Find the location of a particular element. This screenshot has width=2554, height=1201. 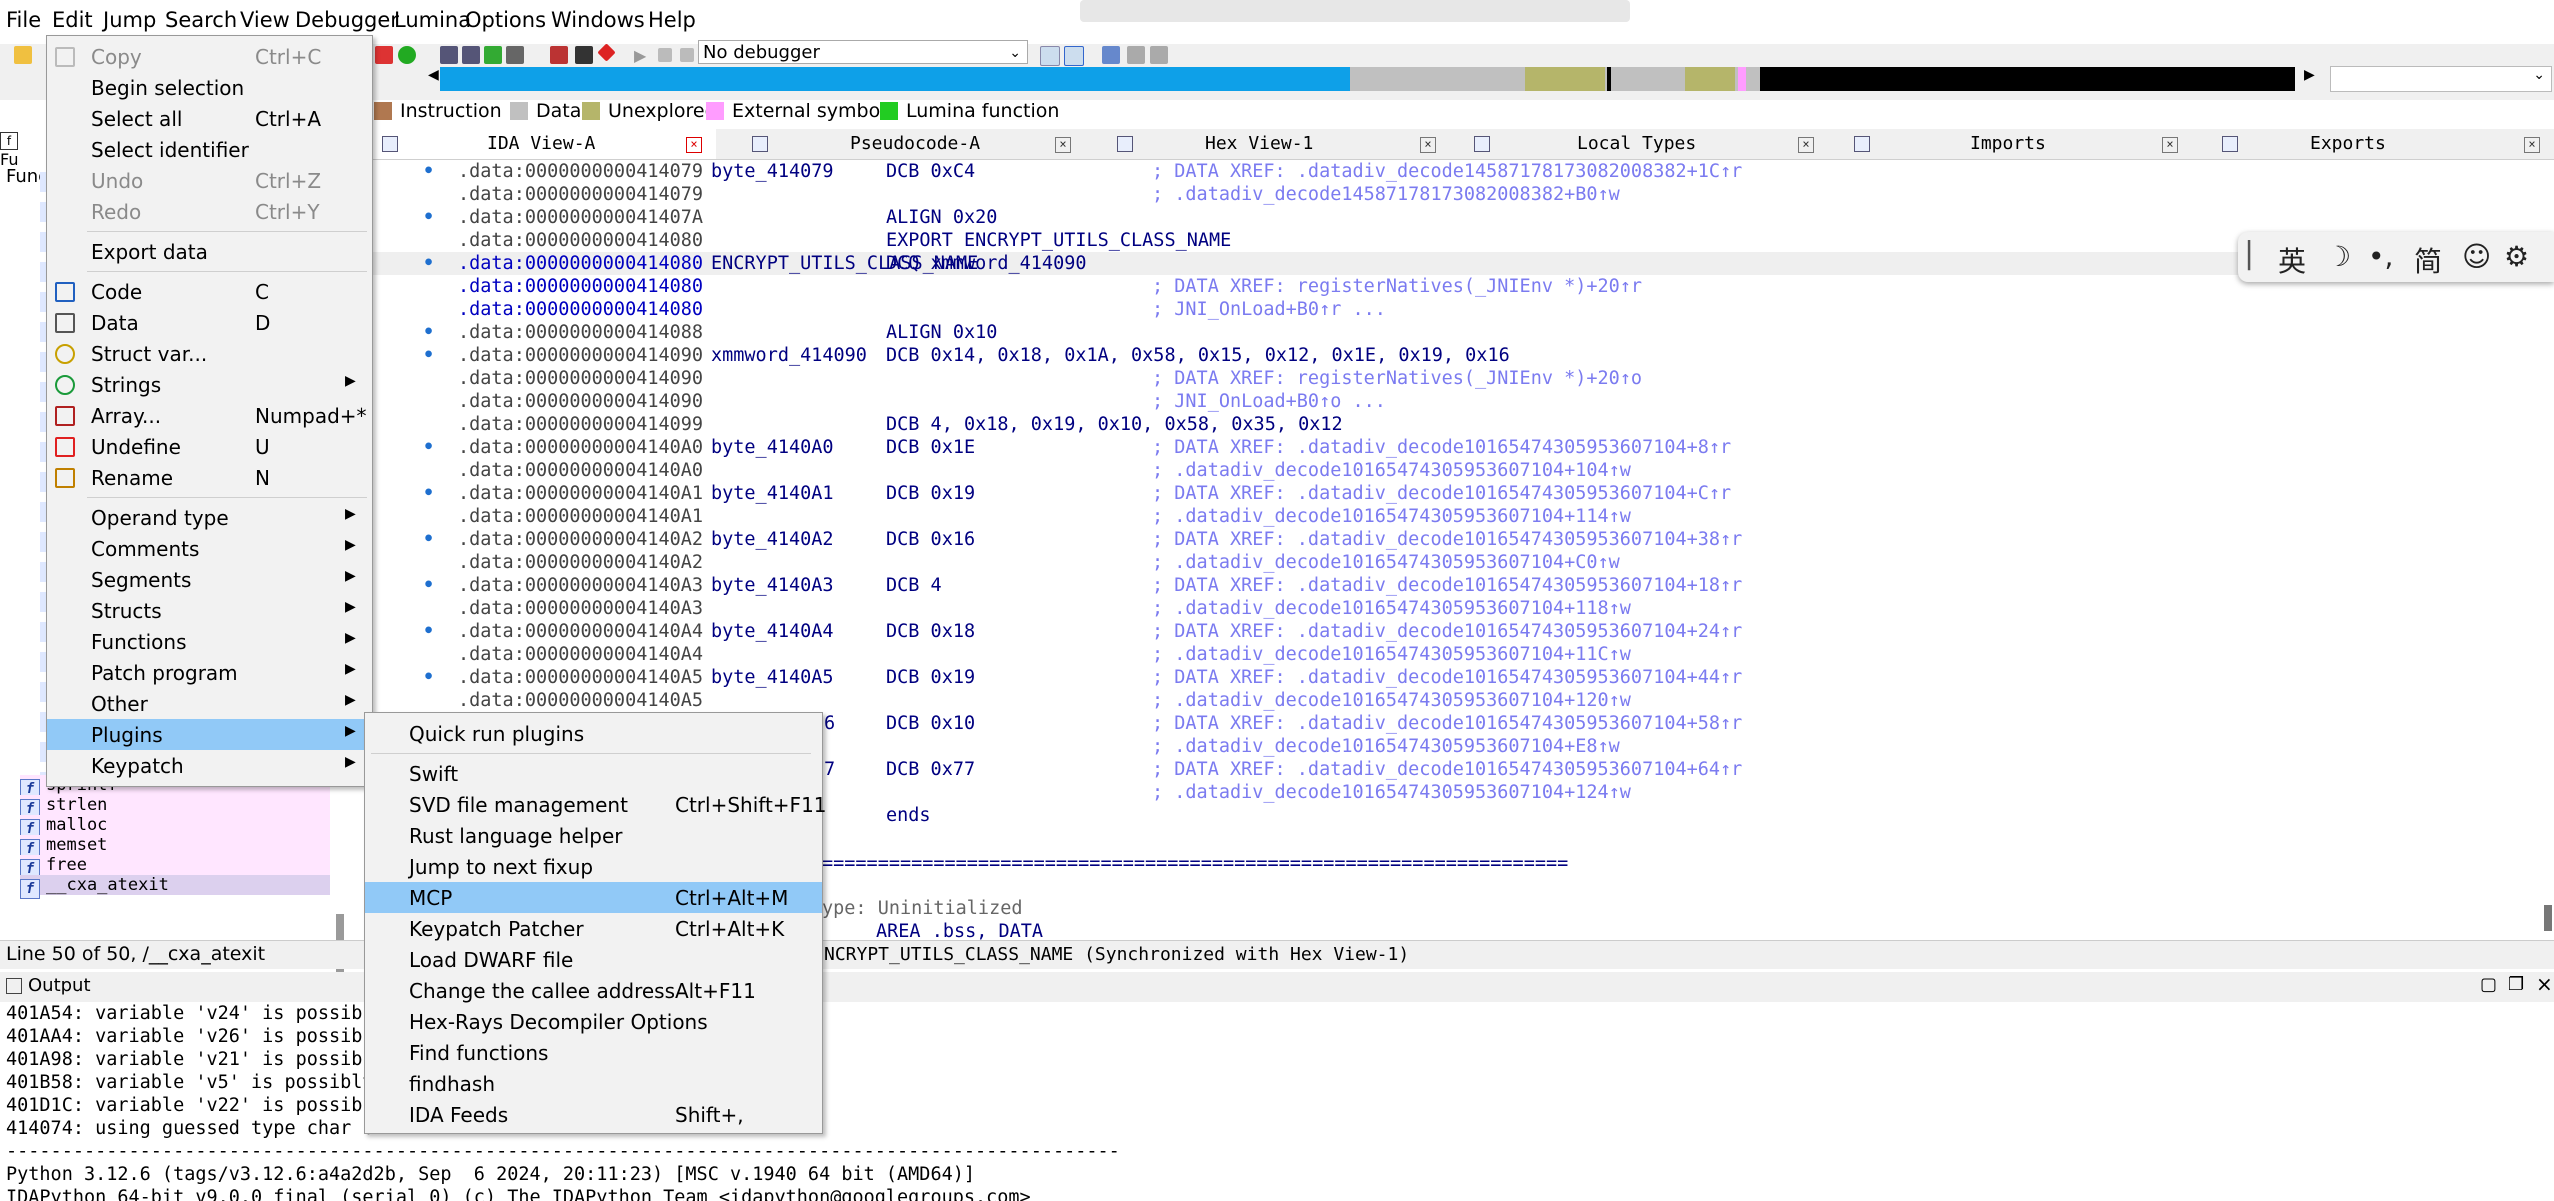

menu-item-select-identifier: Select identifier is located at coordinates (209, 149).